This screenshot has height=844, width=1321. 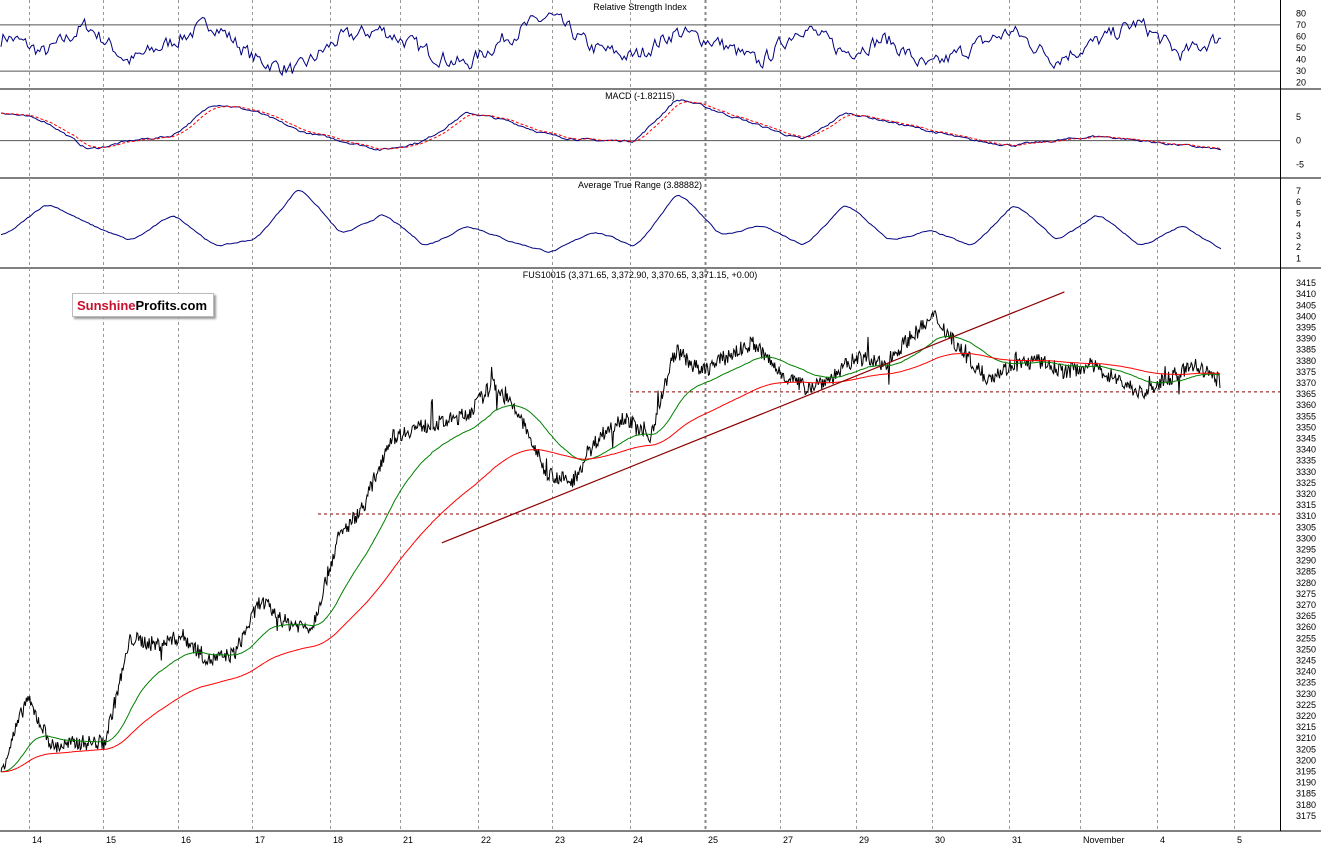 What do you see at coordinates (1306, 738) in the screenshot?
I see `y-tick-label: 3210` at bounding box center [1306, 738].